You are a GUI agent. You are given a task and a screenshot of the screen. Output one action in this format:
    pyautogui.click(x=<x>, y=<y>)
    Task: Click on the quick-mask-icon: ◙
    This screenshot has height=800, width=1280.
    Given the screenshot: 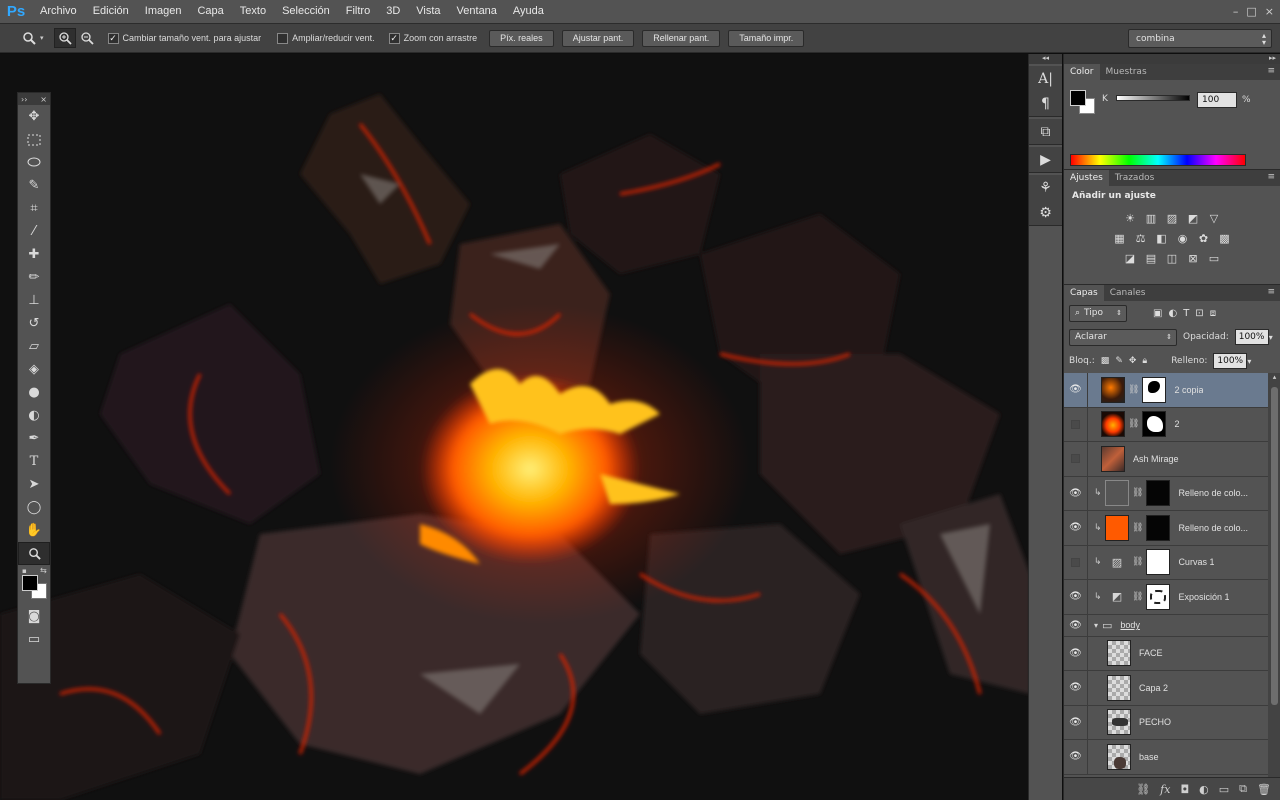 What is the action you would take?
    pyautogui.click(x=34, y=616)
    